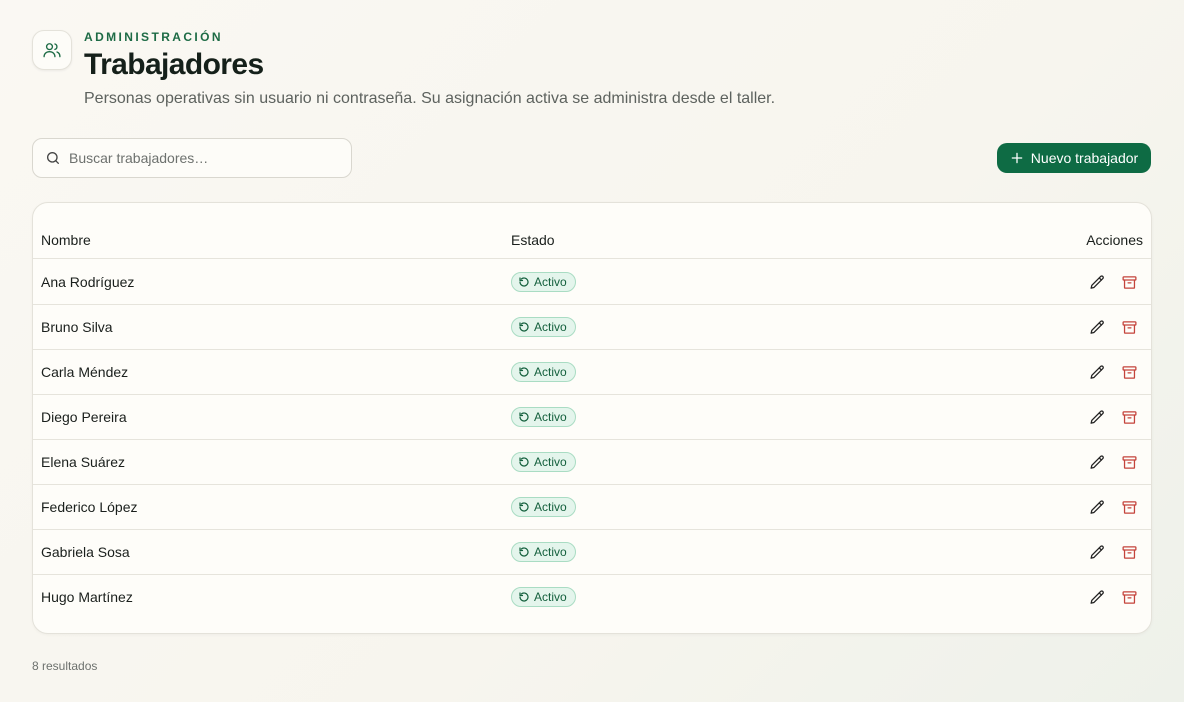 This screenshot has width=1184, height=702. I want to click on table-header: Nombre Estado Acciones, so click(592, 241).